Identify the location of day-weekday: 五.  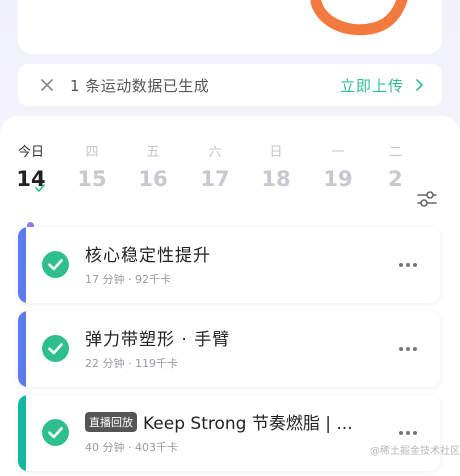
(153, 152).